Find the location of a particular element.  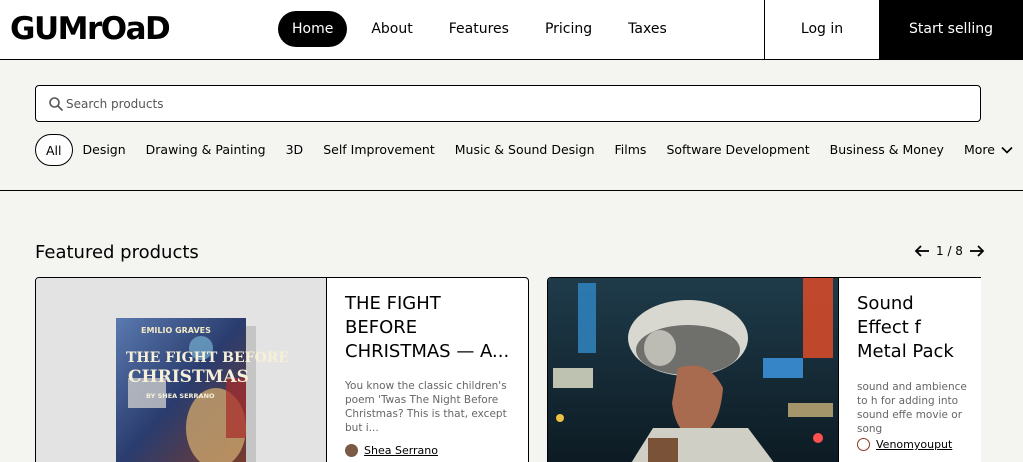

category-music-sound-design: Music & Sound Design is located at coordinates (525, 150).